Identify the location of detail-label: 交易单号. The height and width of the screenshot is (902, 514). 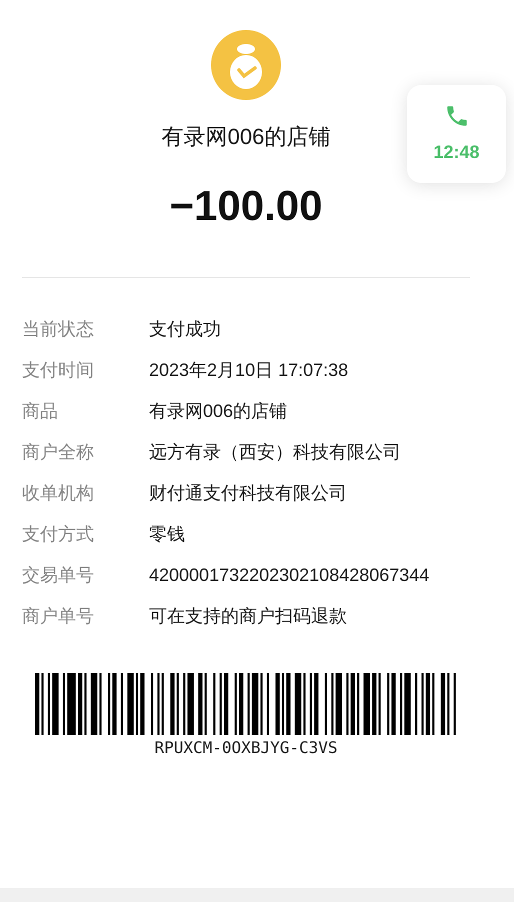
(58, 575).